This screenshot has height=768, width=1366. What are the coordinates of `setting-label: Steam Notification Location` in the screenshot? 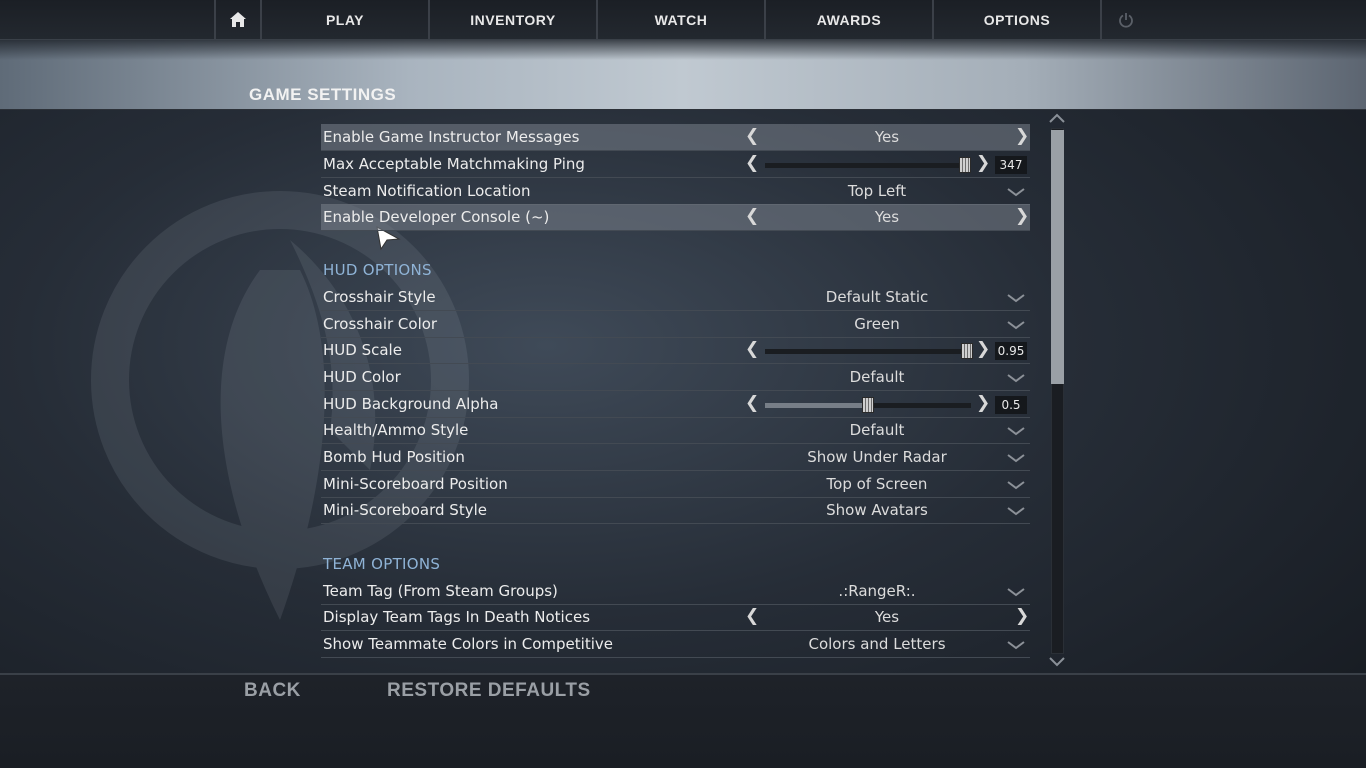 It's located at (427, 191).